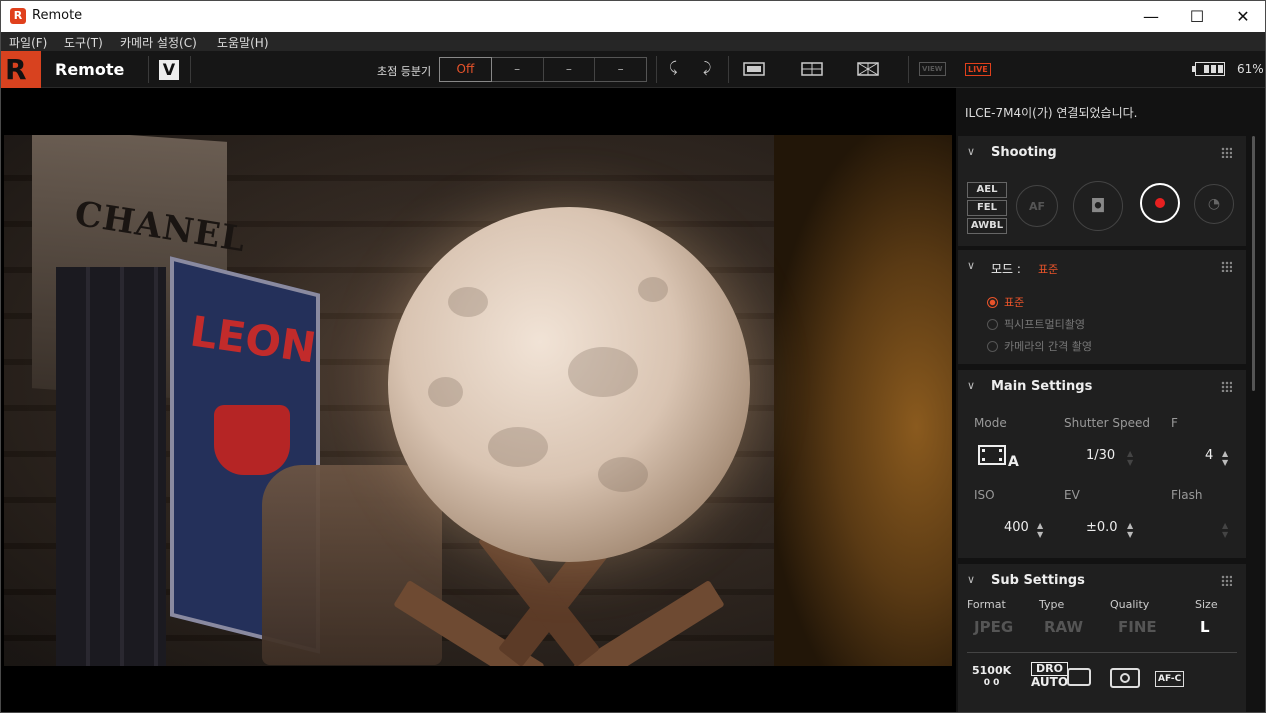 Image resolution: width=1266 pixels, height=713 pixels. Describe the element at coordinates (1040, 530) in the screenshot. I see `iso-stepper: ▲ ▼` at that location.